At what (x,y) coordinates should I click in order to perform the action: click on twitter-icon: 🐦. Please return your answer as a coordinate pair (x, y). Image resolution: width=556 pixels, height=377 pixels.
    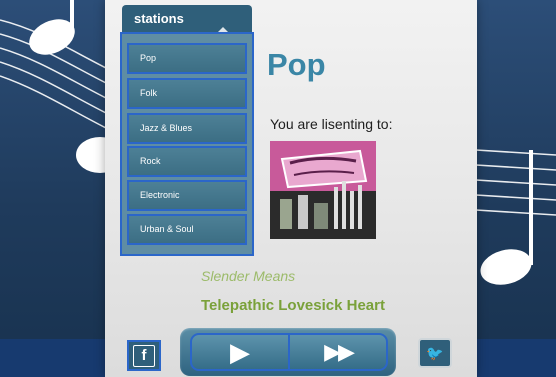
    Looking at the image, I should click on (435, 352).